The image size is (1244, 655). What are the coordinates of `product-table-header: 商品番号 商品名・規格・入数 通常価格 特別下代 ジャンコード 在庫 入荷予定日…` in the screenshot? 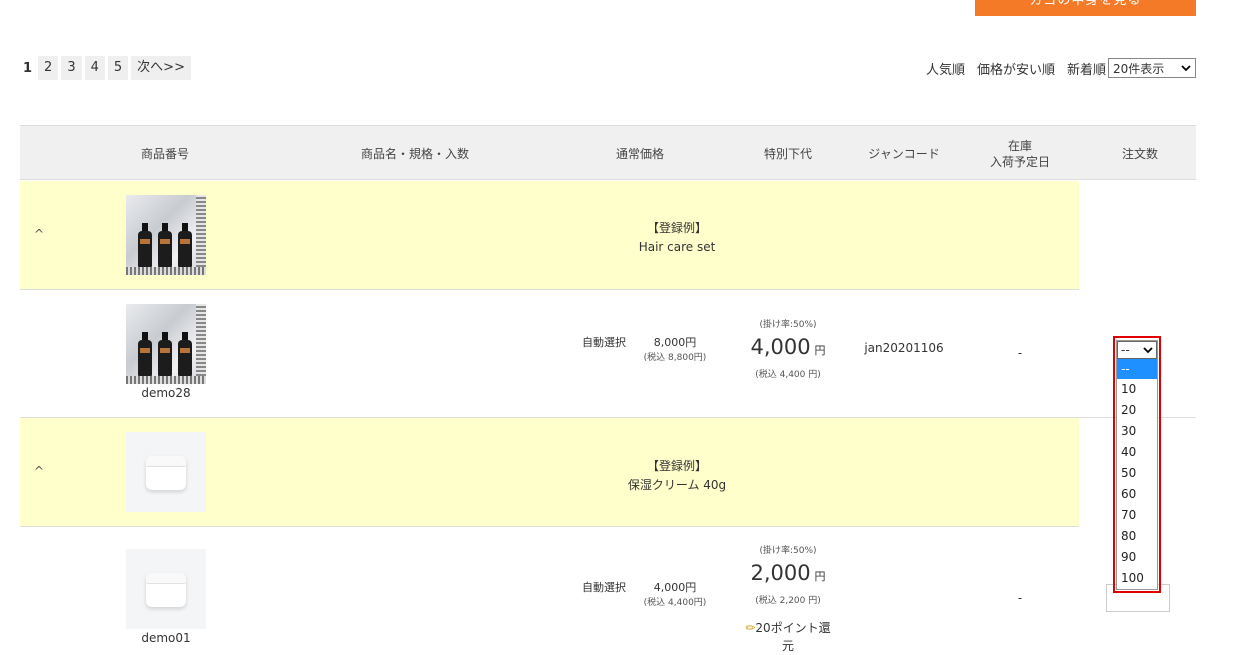 It's located at (608, 152).